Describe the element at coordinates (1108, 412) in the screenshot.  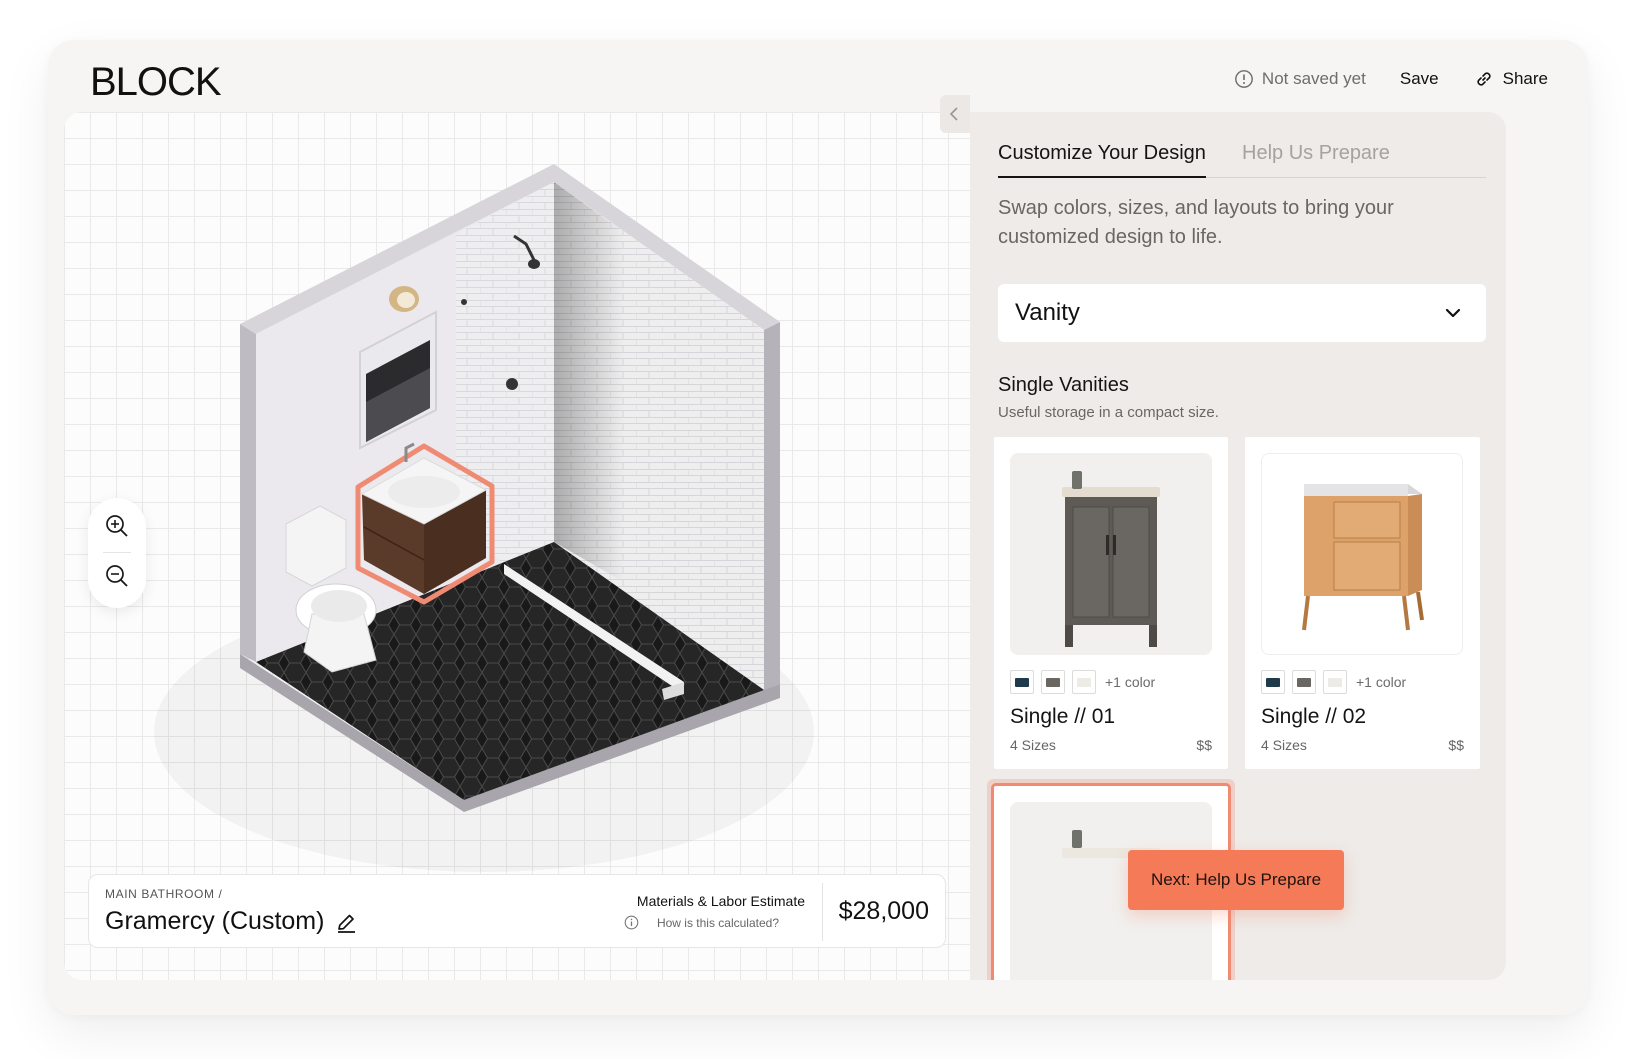
I see `section-subtitle: Useful storage in a compact size.` at that location.